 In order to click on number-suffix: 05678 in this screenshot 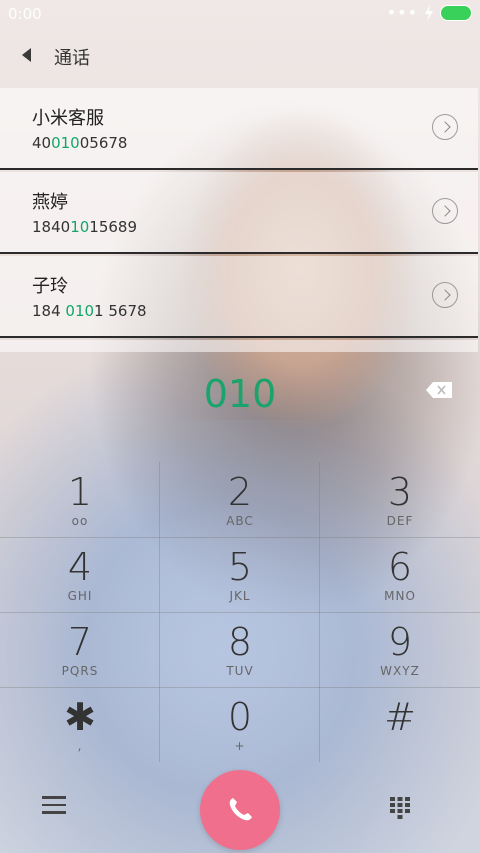, I will do `click(103, 143)`.